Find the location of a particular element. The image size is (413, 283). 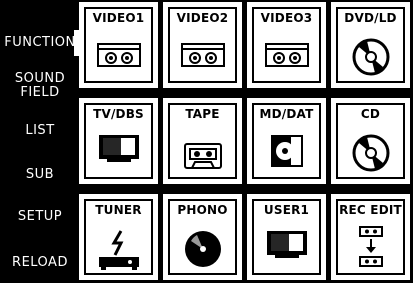

tile-video1: VIDEO1 is located at coordinates (118, 45).